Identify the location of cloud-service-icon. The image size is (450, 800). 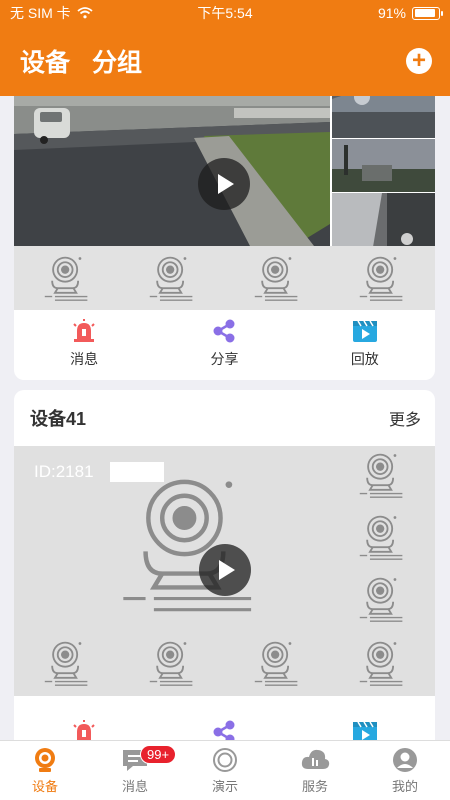
(315, 759).